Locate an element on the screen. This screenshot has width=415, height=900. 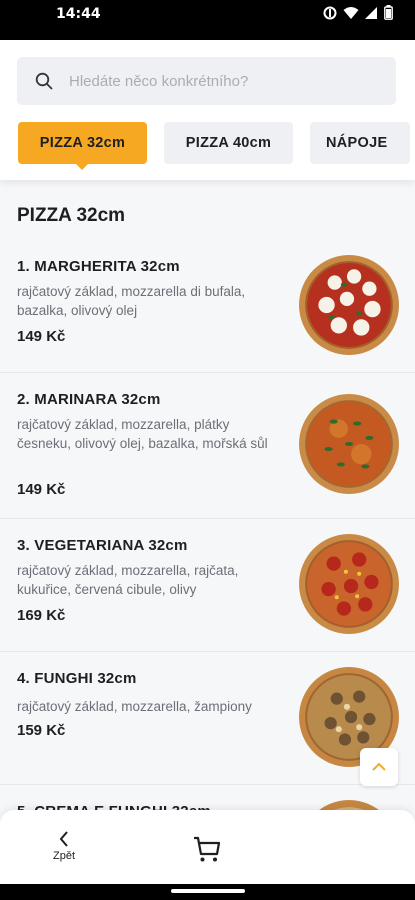
search-input is located at coordinates (219, 81).